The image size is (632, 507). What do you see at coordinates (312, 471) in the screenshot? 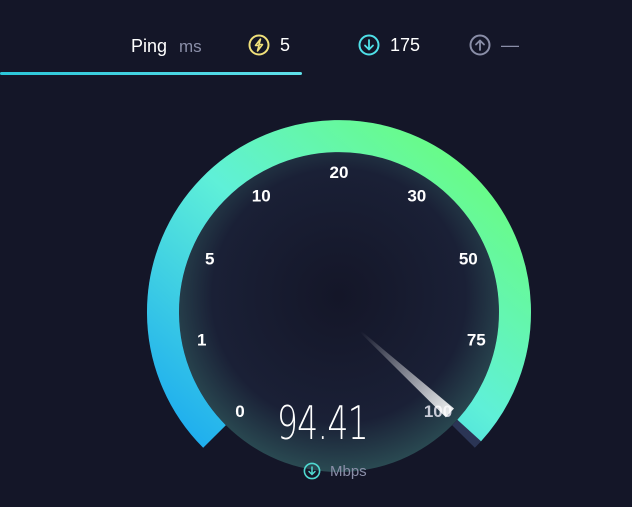
I see `download-arrow-icon` at bounding box center [312, 471].